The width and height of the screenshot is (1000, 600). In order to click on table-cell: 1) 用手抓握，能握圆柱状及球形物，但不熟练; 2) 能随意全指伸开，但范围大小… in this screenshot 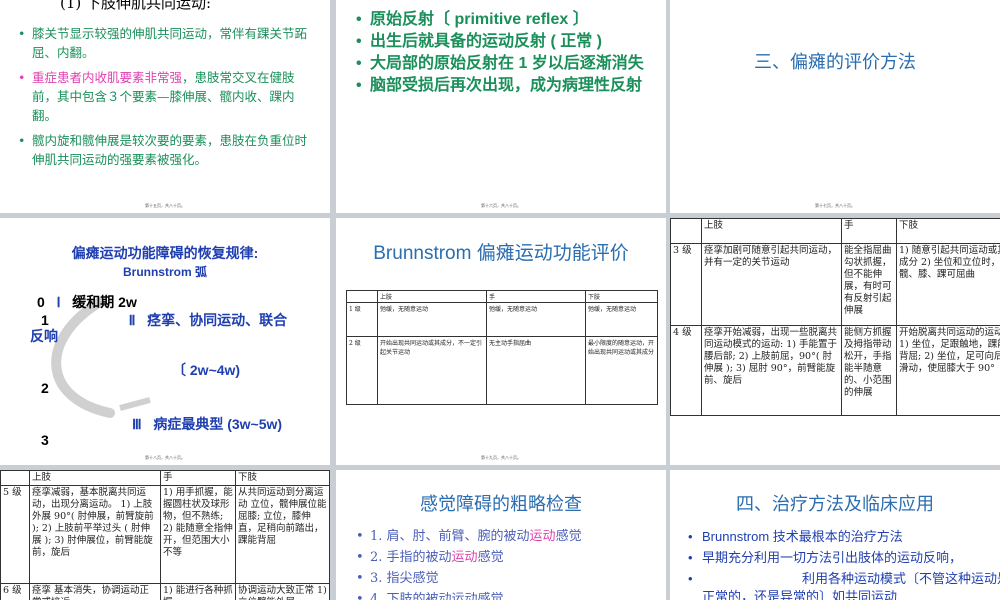, I will do `click(198, 534)`.